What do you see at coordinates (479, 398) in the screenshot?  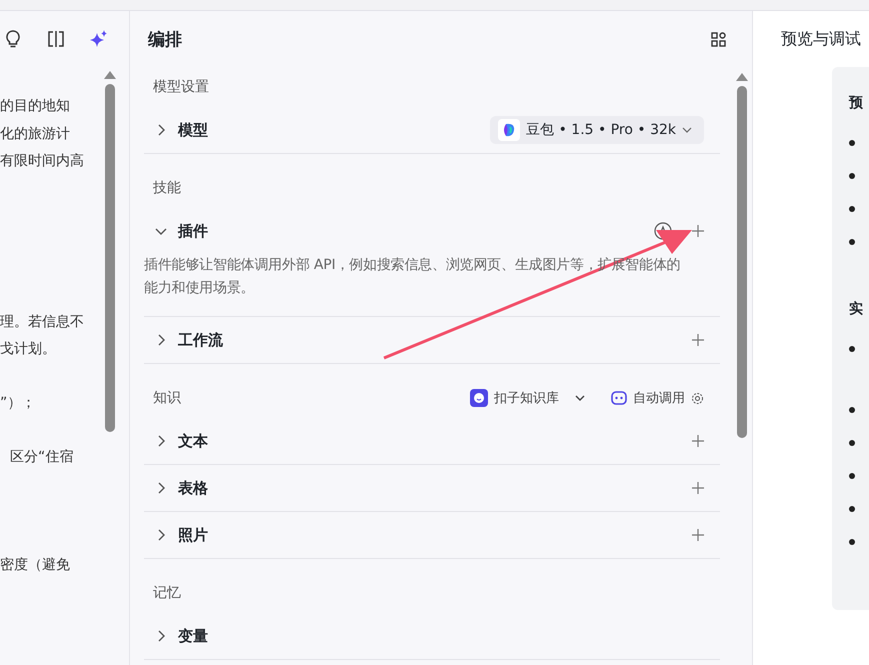 I see `mascot-icon` at bounding box center [479, 398].